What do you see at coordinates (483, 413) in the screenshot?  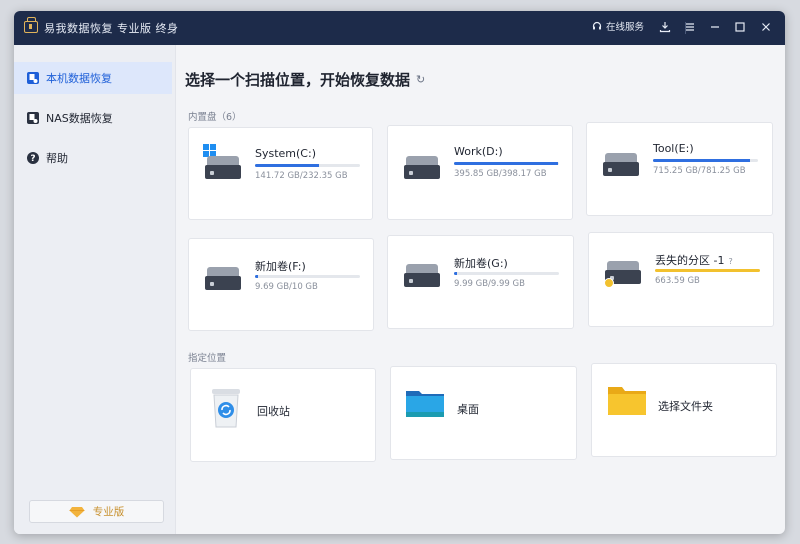 I see `desktop-card: 桌面` at bounding box center [483, 413].